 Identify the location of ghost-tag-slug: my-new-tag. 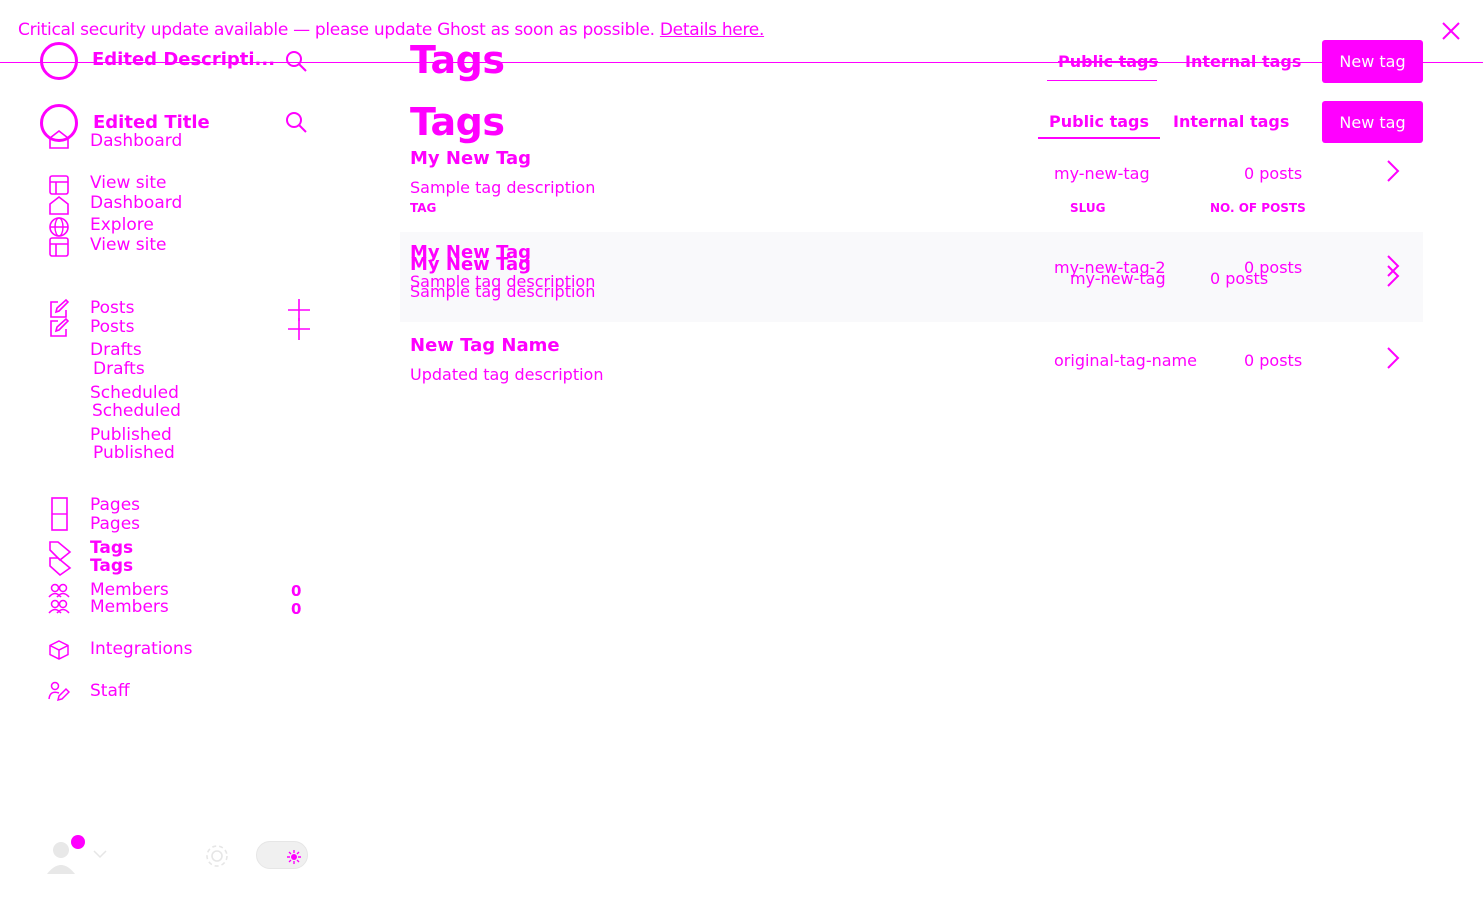
(1118, 278).